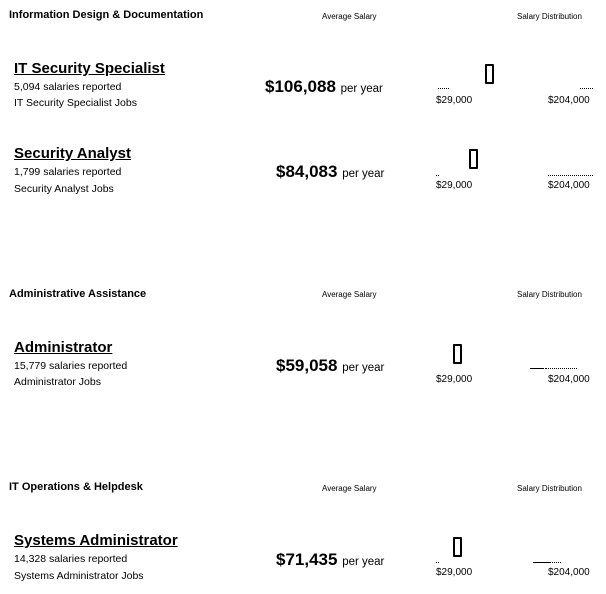  I want to click on salary-amount: $106,088, so click(300, 86).